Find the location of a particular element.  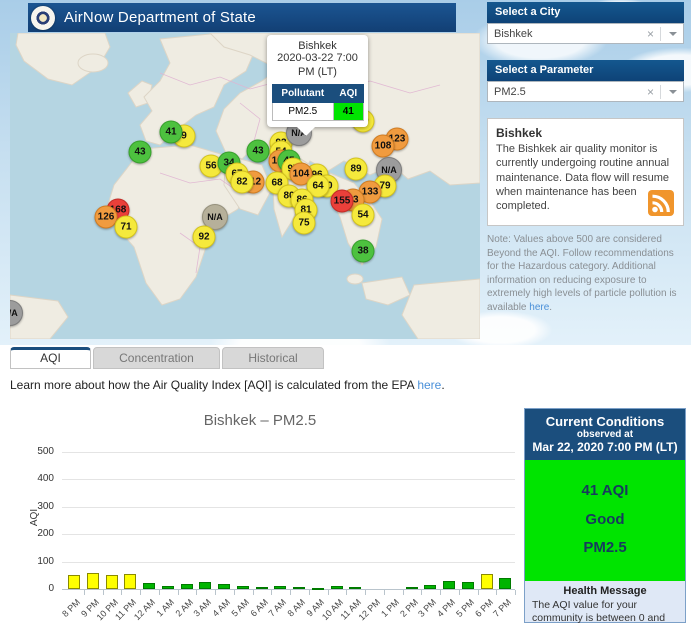

cc-datetime: Mar 22, 2020 7:00 PM (LT) is located at coordinates (605, 447).